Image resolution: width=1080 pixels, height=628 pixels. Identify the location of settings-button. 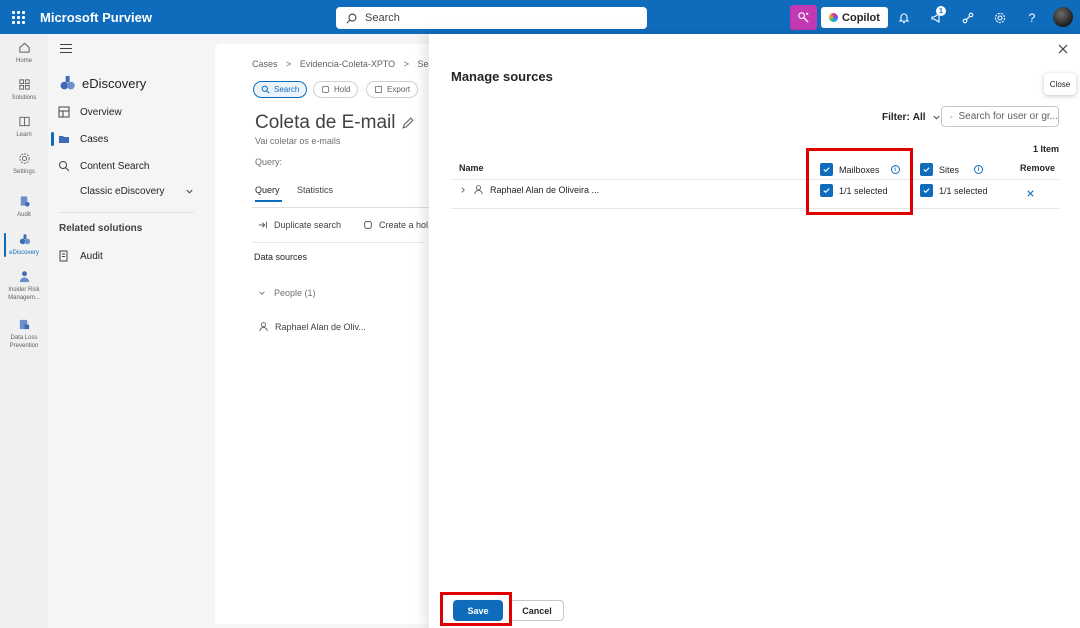
(1000, 17).